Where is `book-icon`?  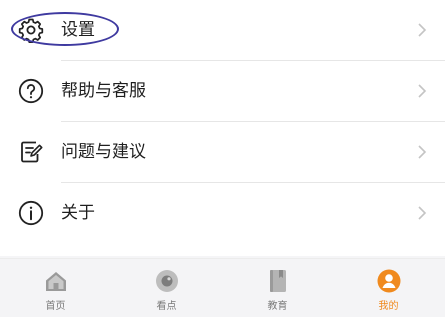 book-icon is located at coordinates (278, 281).